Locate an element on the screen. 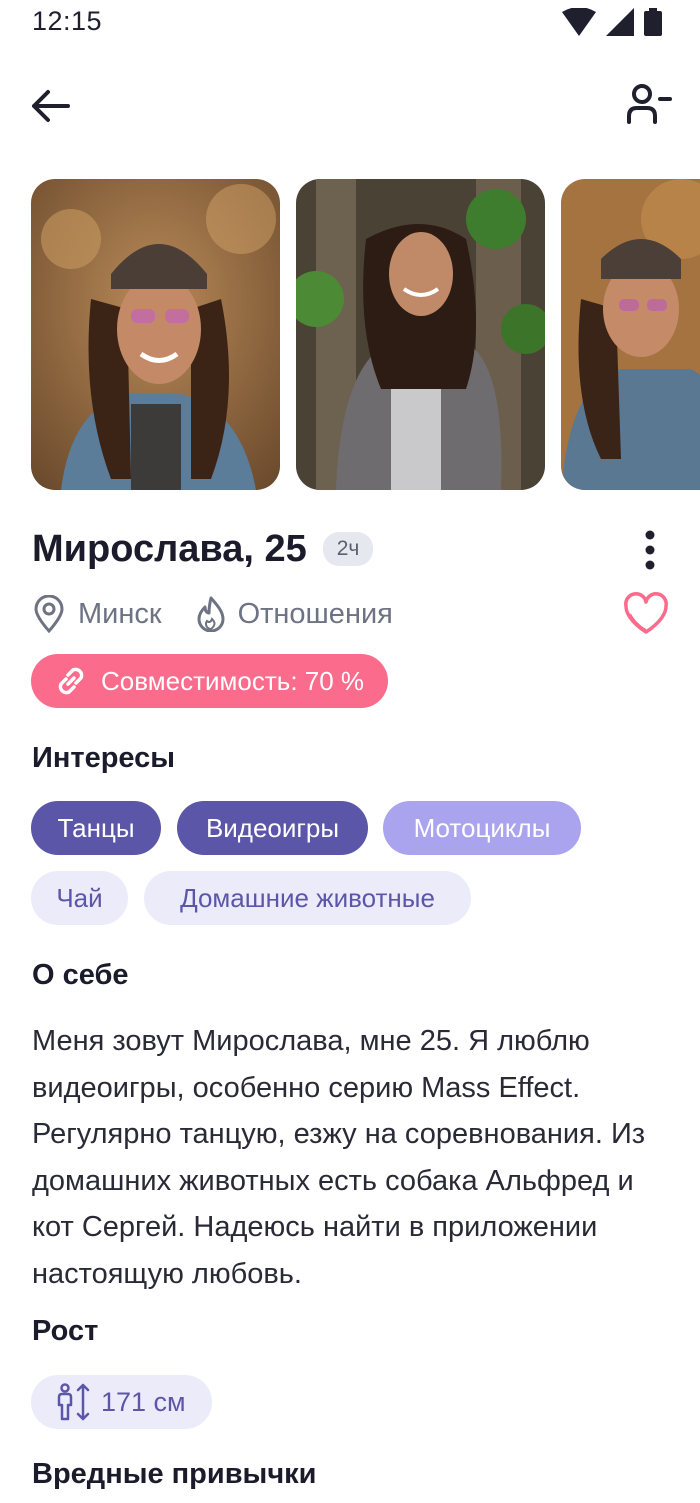  remove-user-button is located at coordinates (649, 105).